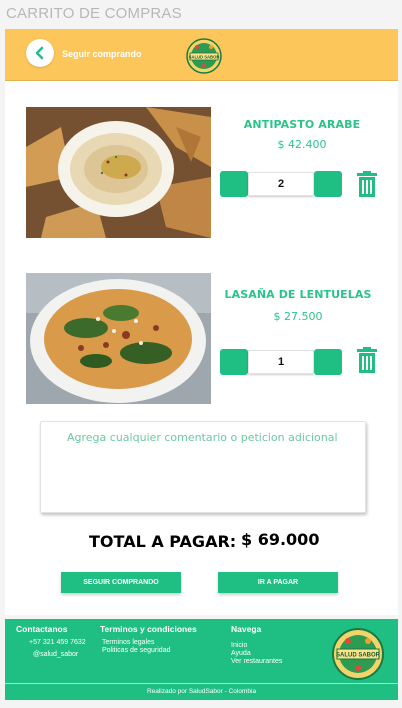 The height and width of the screenshot is (708, 402). What do you see at coordinates (55, 655) in the screenshot?
I see `footer-social-handle: @salud_sabor` at bounding box center [55, 655].